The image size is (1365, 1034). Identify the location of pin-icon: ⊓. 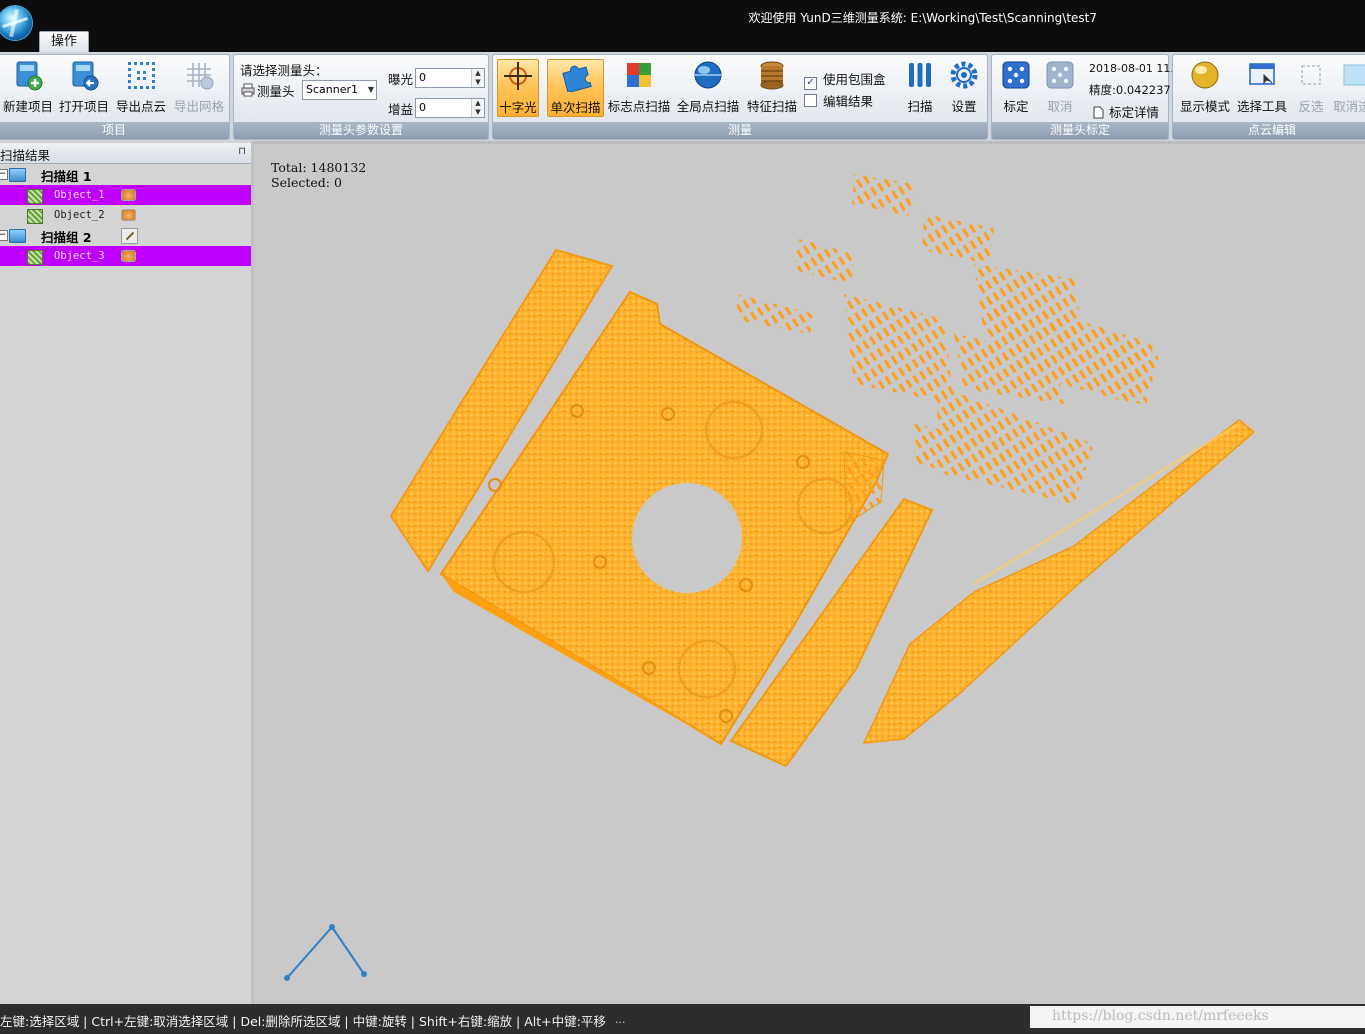
(242, 151).